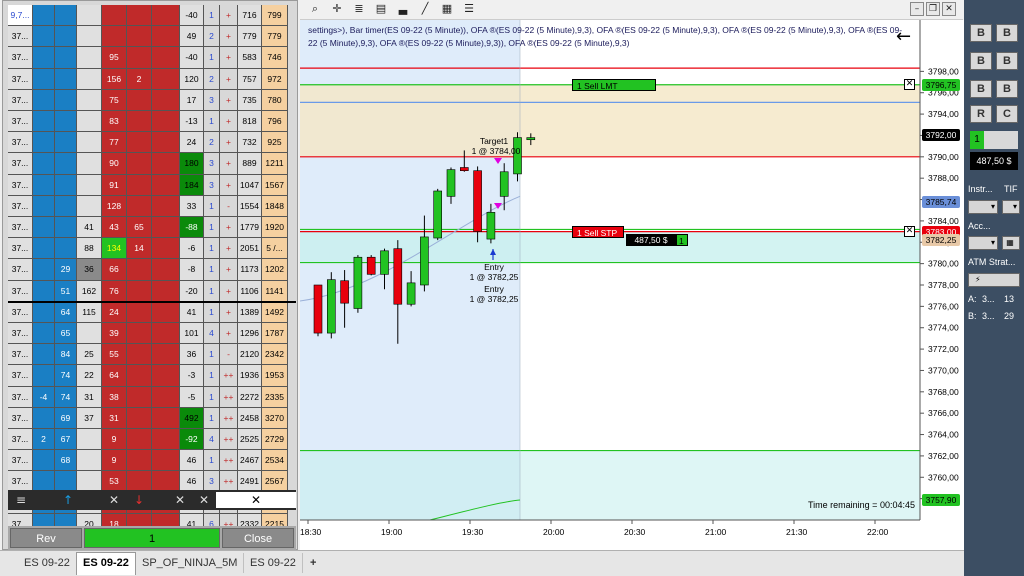 Image resolution: width=1024 pixels, height=576 pixels. Describe the element at coordinates (1011, 207) in the screenshot. I see `tif-select: ▾` at that location.